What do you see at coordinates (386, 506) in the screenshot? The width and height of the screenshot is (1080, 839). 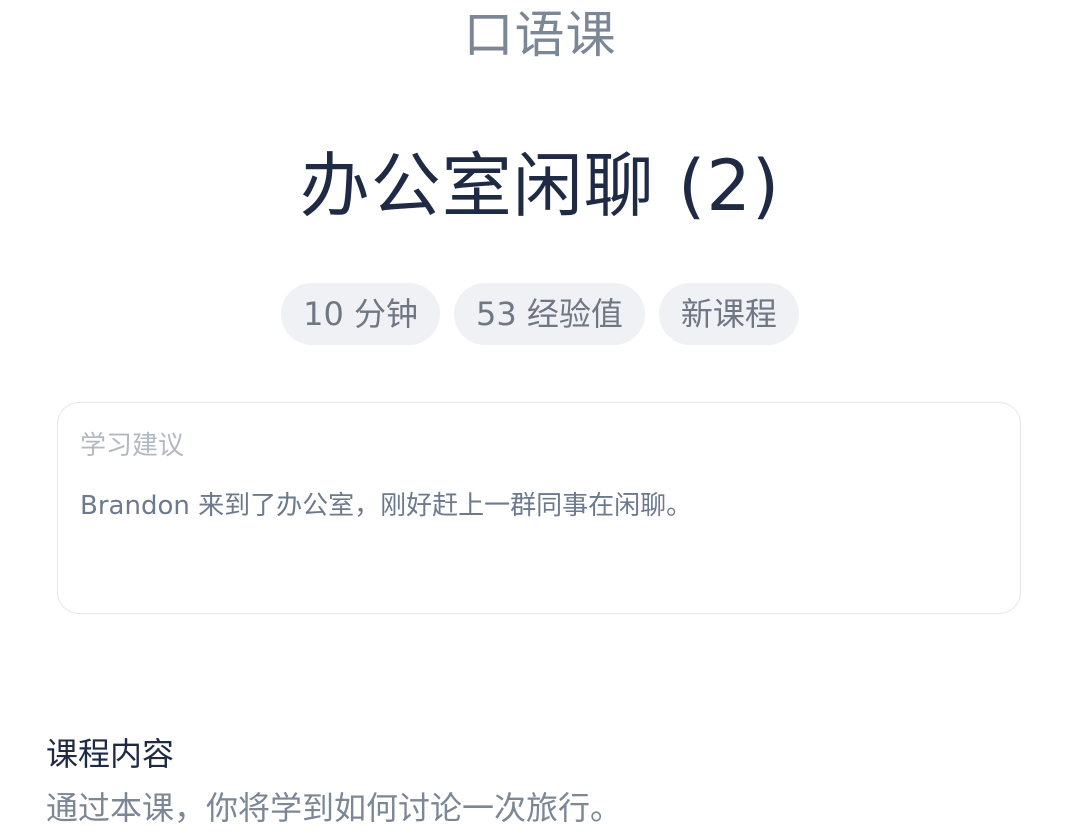 I see `study-tip-body: Brandon 来到了办公室，刚好赶上一群同事在闲聊。` at bounding box center [386, 506].